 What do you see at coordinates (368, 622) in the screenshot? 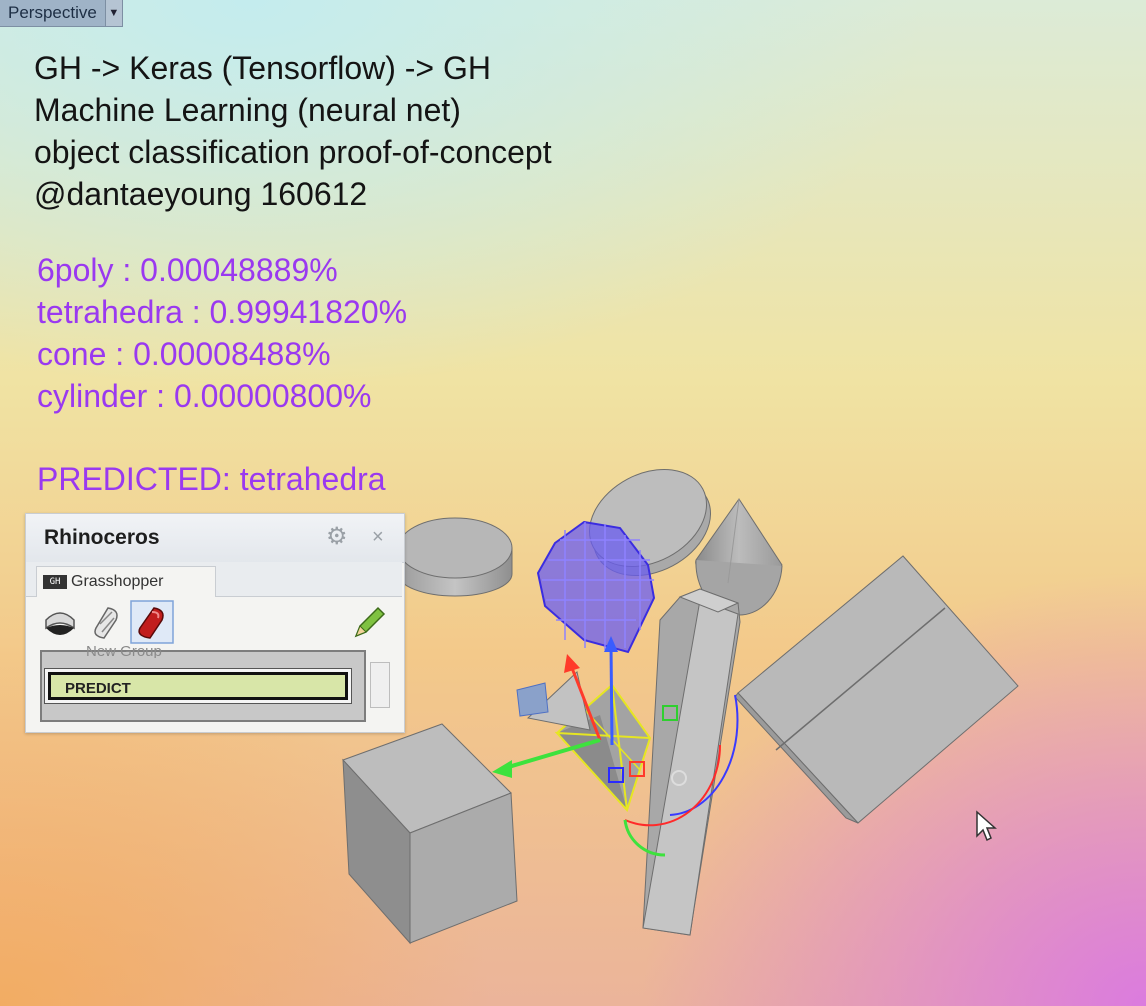
I see `pencil-icon` at bounding box center [368, 622].